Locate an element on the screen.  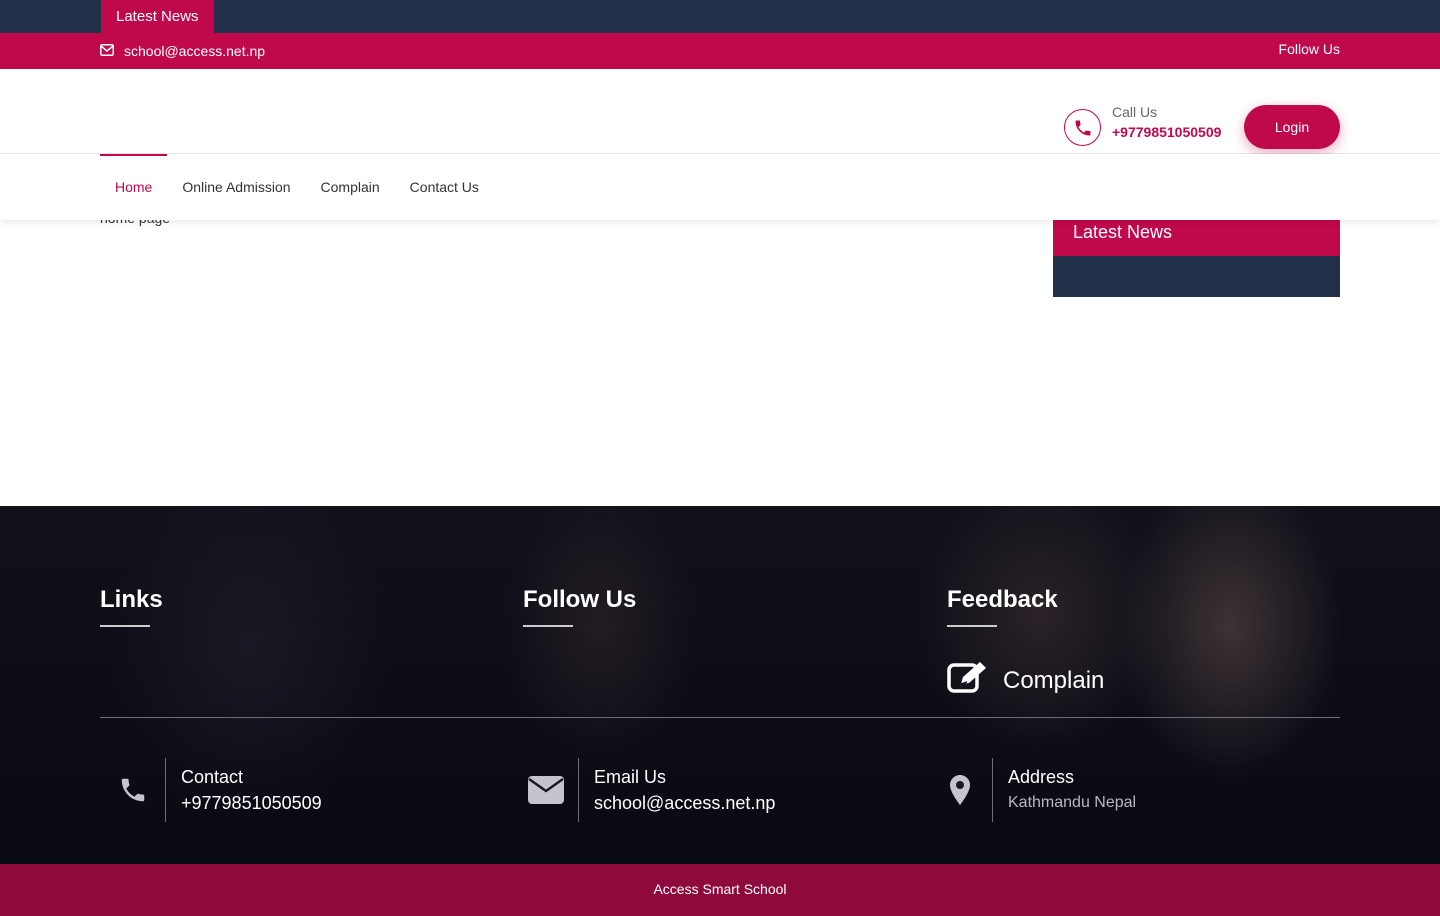
footer-feedback-underline is located at coordinates (972, 626).